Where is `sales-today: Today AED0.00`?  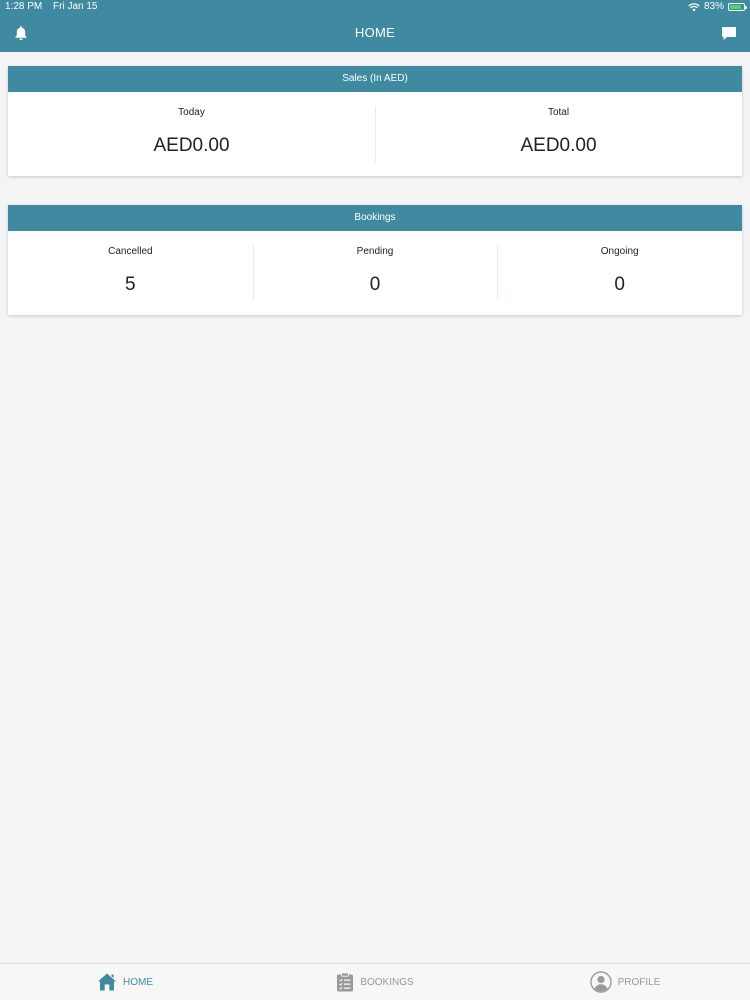
sales-today: Today AED0.00 is located at coordinates (191, 134).